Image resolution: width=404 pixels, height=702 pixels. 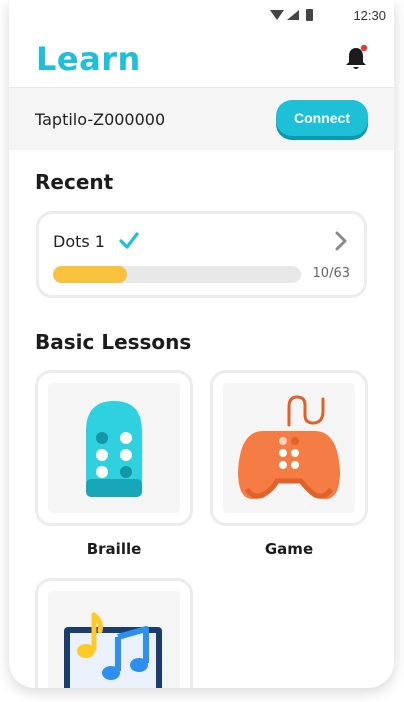 What do you see at coordinates (277, 15) in the screenshot?
I see `wifi-icon` at bounding box center [277, 15].